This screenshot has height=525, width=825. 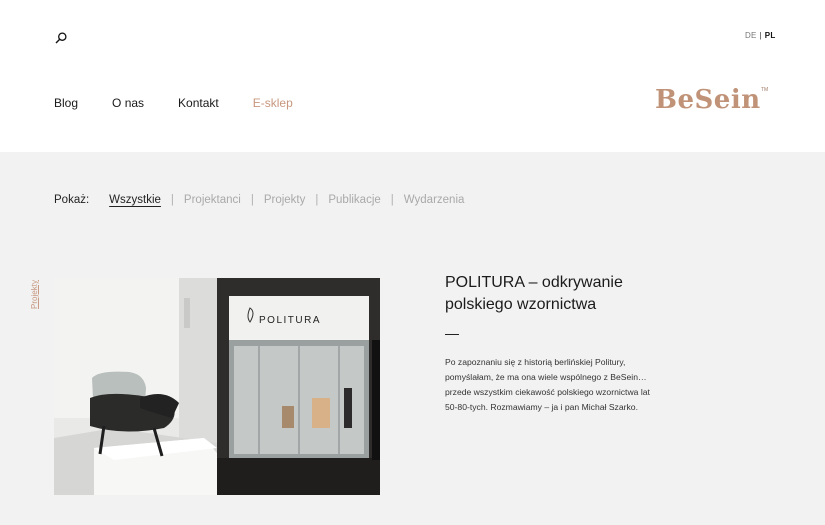 What do you see at coordinates (135, 200) in the screenshot?
I see `filter-wszystkie: Wszystkie` at bounding box center [135, 200].